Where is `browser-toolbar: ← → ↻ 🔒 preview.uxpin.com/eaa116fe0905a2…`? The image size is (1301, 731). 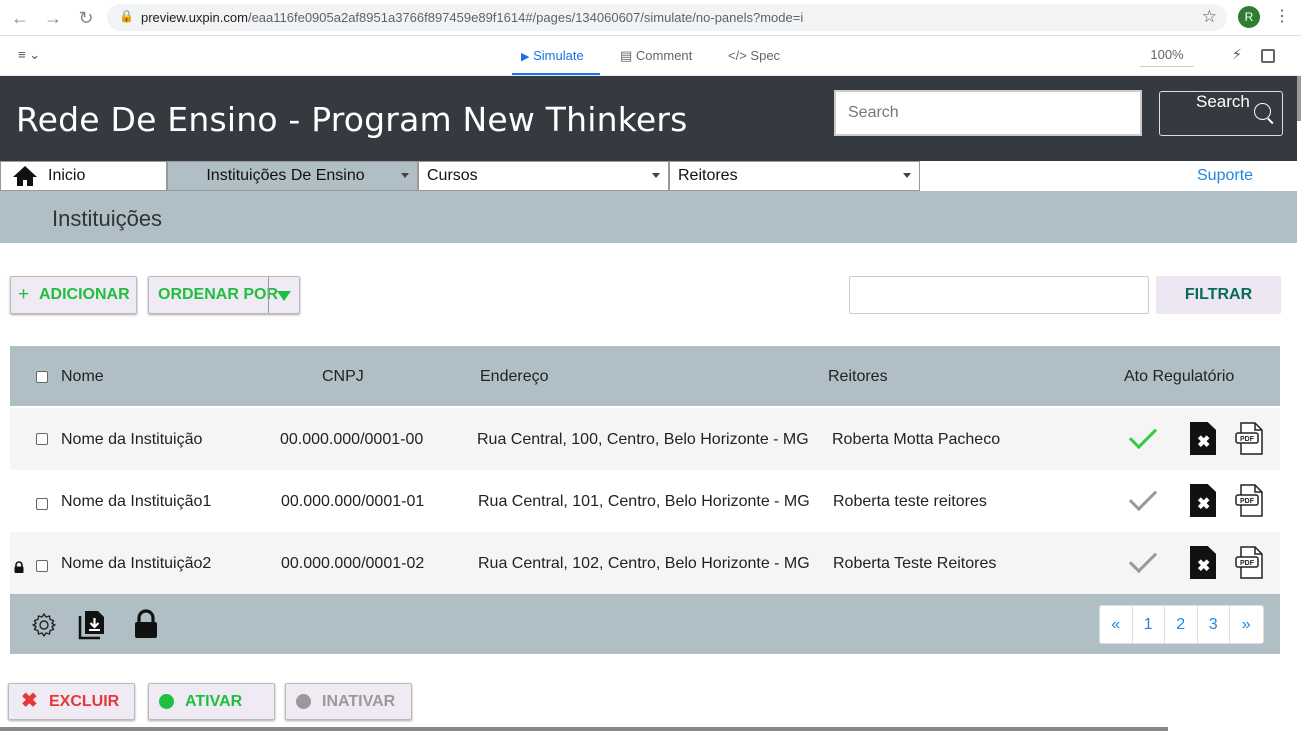 browser-toolbar: ← → ↻ 🔒 preview.uxpin.com/eaa116fe0905a2… is located at coordinates (650, 18).